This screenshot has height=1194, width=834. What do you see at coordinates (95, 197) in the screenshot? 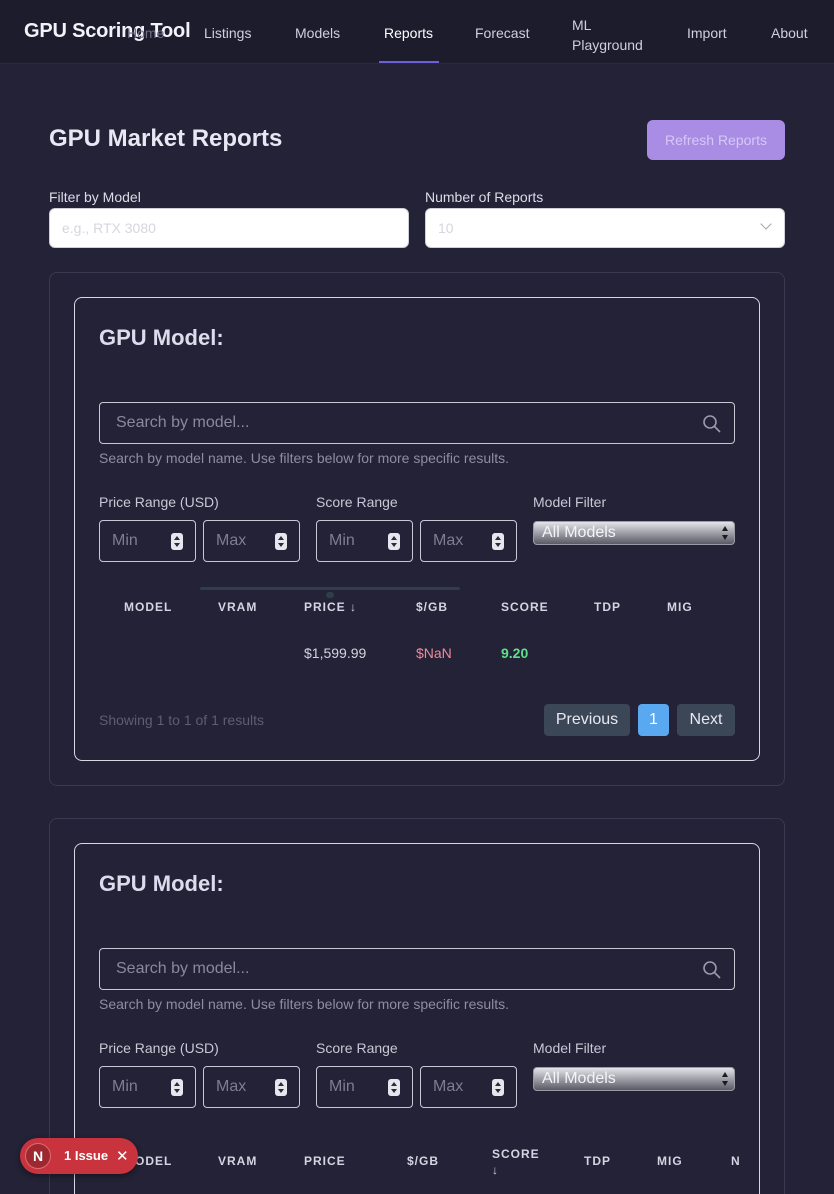
I see `filter-model-label: Filter by Model` at bounding box center [95, 197].